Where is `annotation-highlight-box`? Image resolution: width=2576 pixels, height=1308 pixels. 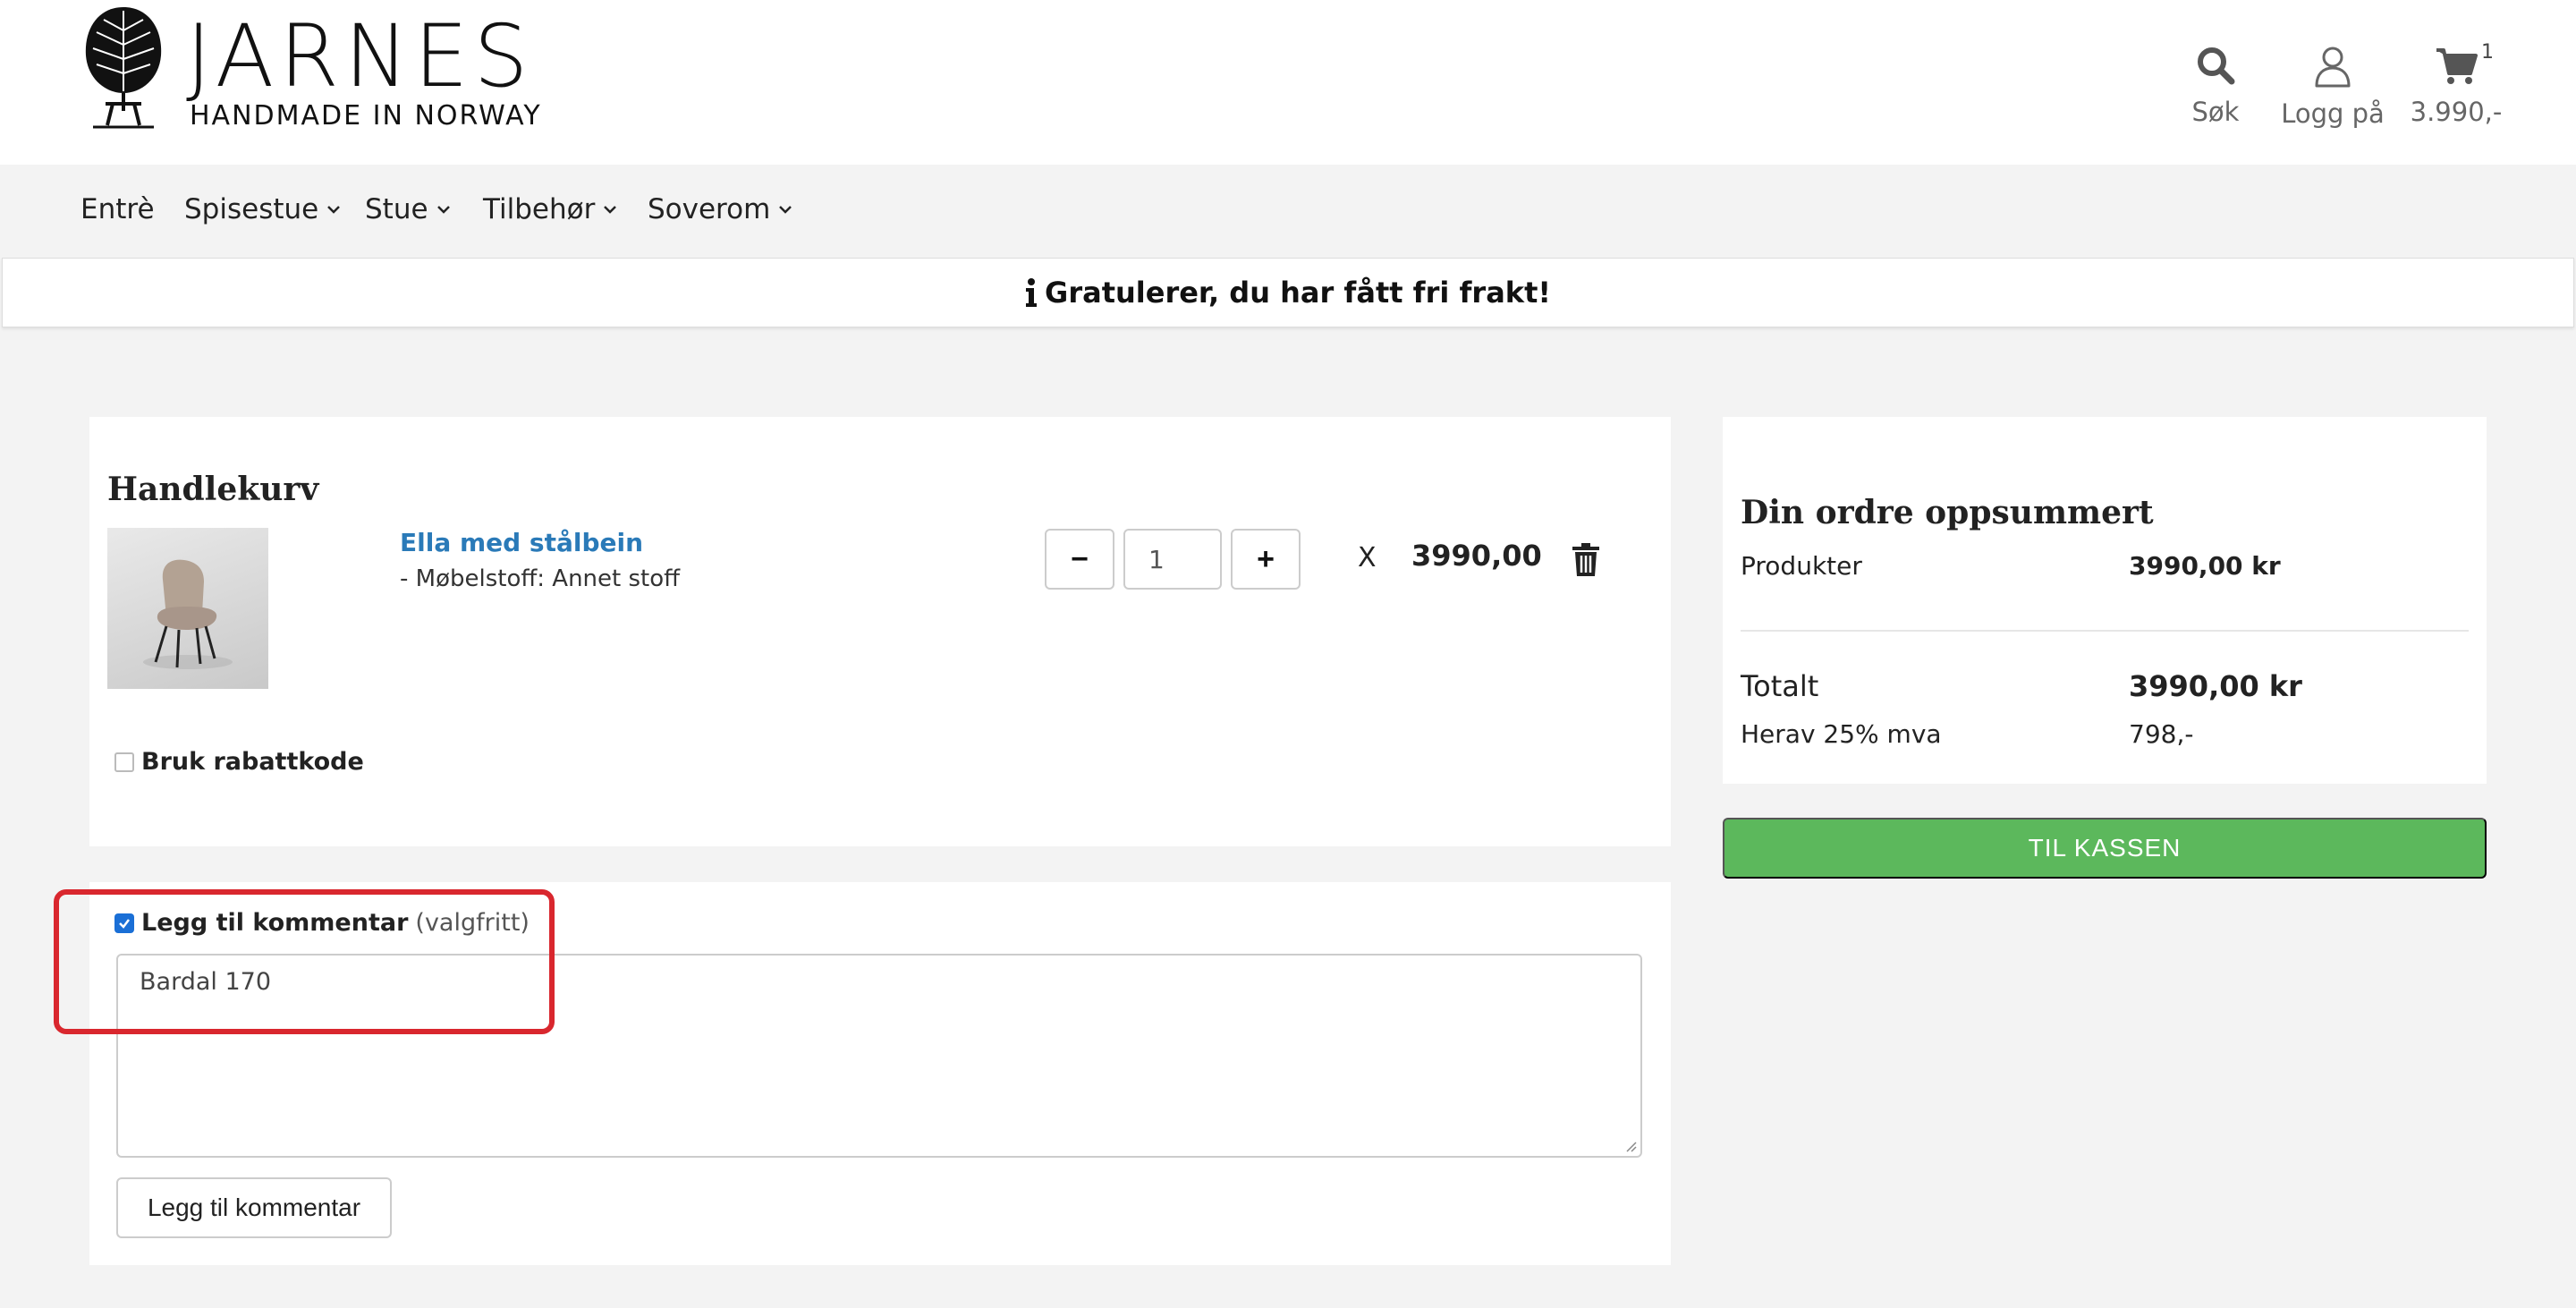
annotation-highlight-box is located at coordinates (304, 961).